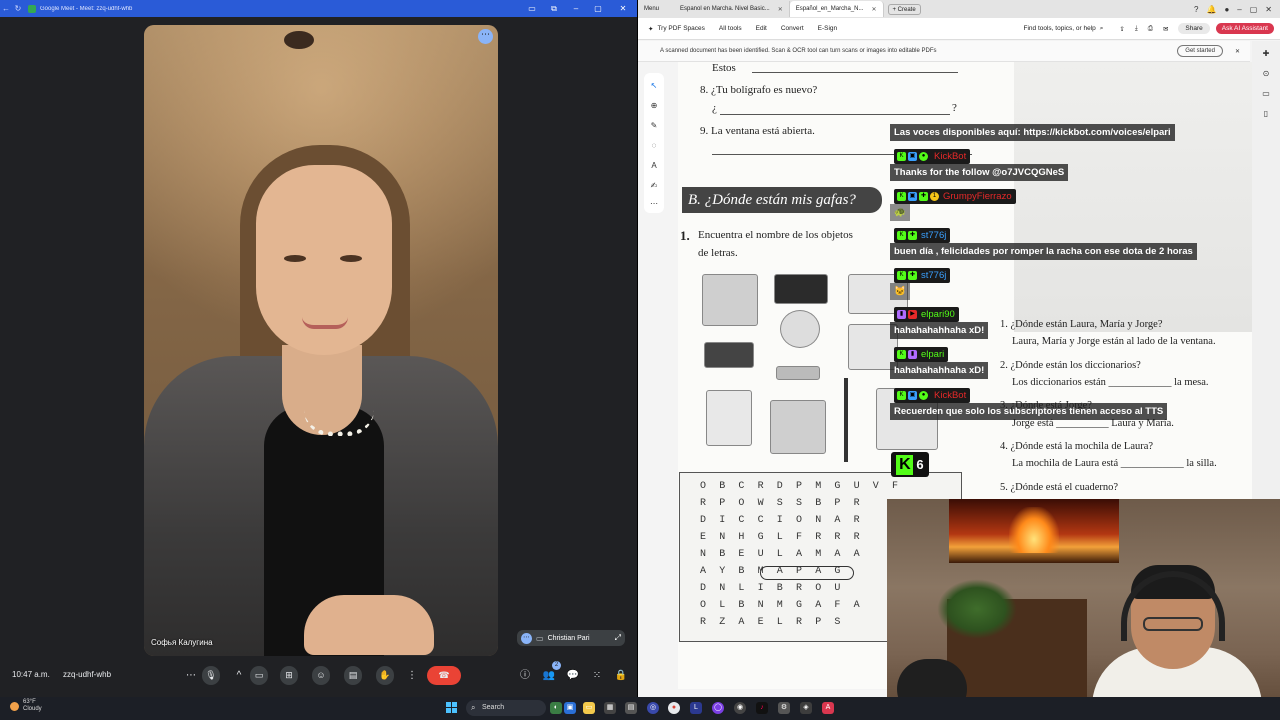  What do you see at coordinates (556, 708) in the screenshot?
I see `copilot-icon: ◐` at bounding box center [556, 708].